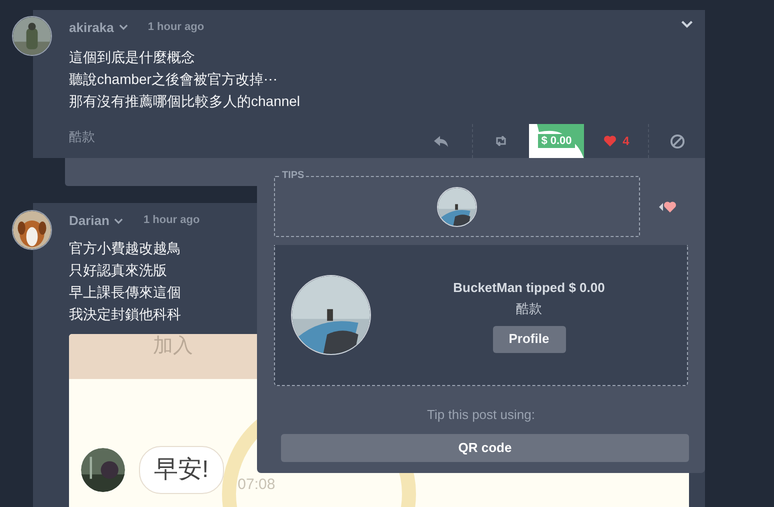 Image resolution: width=774 pixels, height=507 pixels. What do you see at coordinates (184, 101) in the screenshot?
I see `post-text-line: 那有沒有推薦哪個比較多人的channel` at bounding box center [184, 101].